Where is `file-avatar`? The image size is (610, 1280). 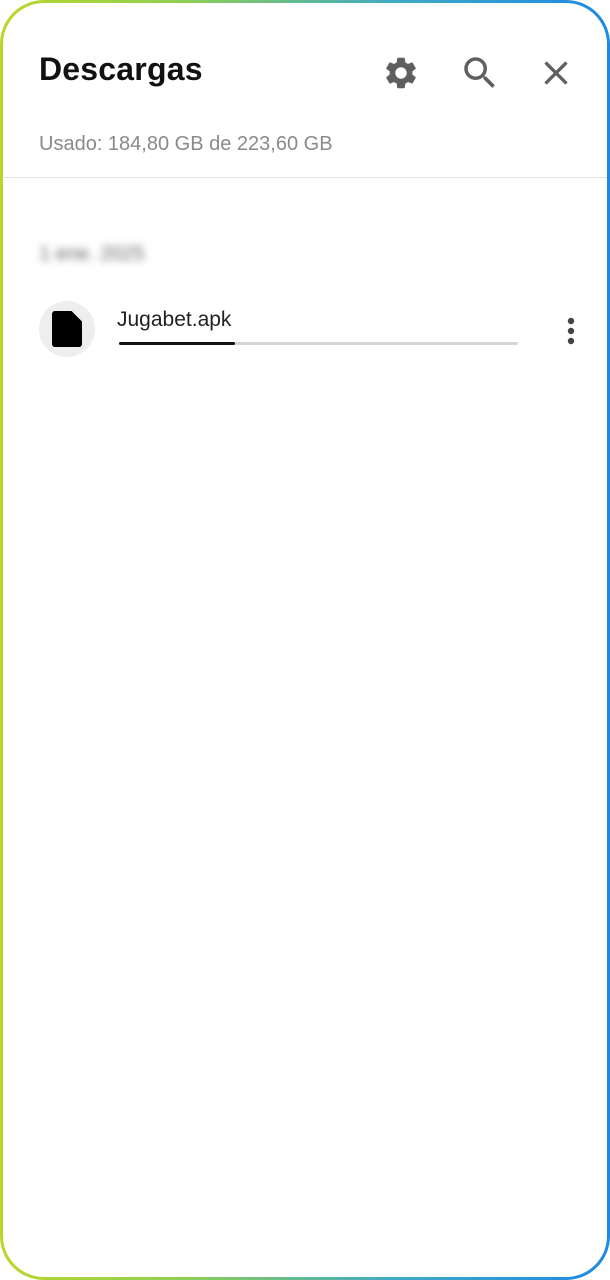
file-avatar is located at coordinates (67, 329).